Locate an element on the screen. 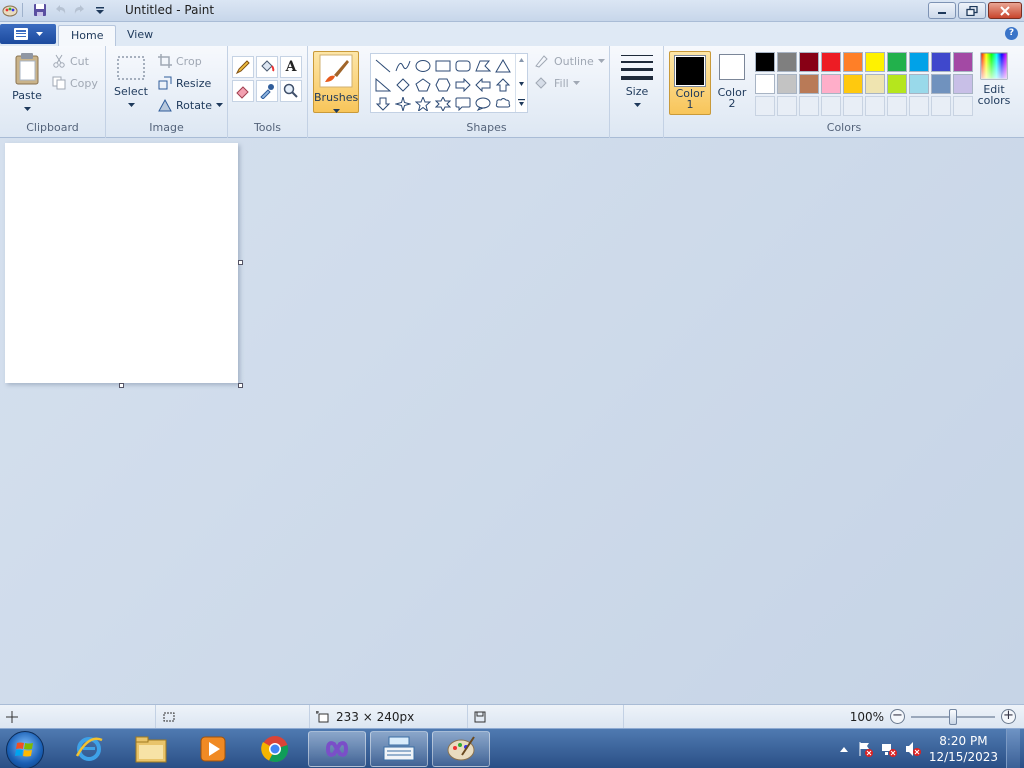 This screenshot has width=1024, height=768. right-arrow-shape-icon is located at coordinates (463, 84).